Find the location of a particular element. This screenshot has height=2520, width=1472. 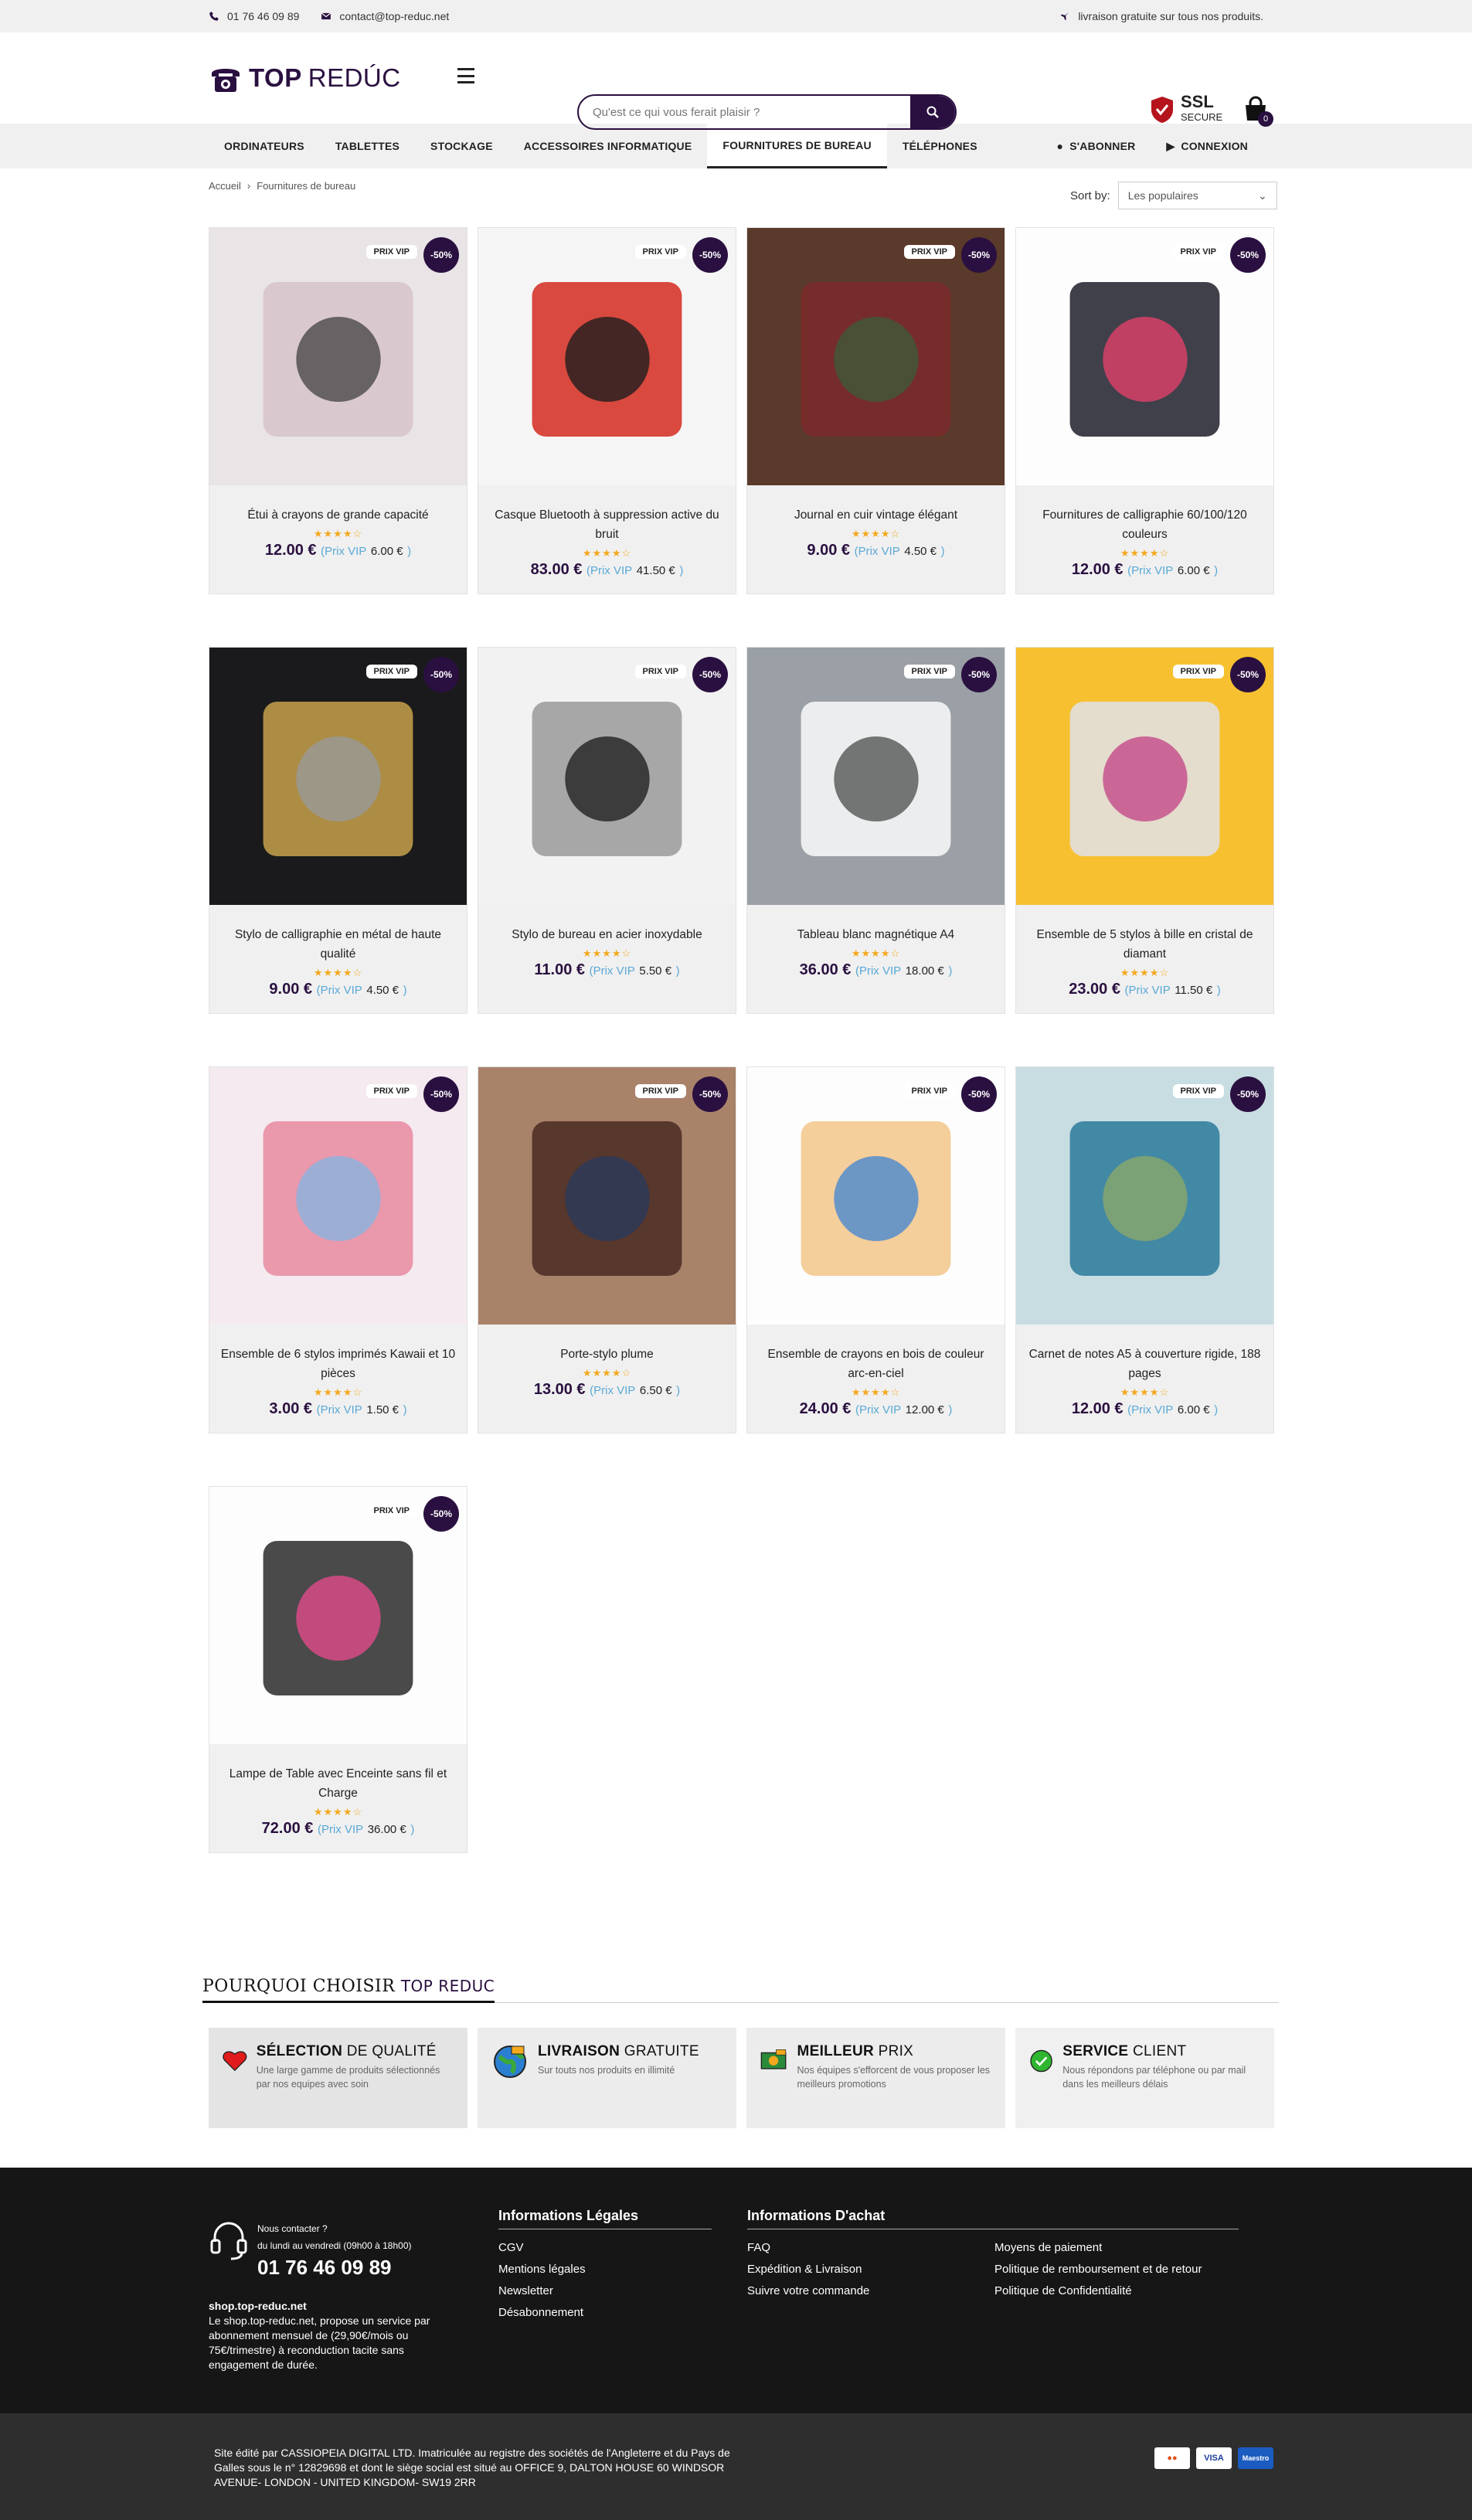

cart-button: 0 is located at coordinates (1258, 111).